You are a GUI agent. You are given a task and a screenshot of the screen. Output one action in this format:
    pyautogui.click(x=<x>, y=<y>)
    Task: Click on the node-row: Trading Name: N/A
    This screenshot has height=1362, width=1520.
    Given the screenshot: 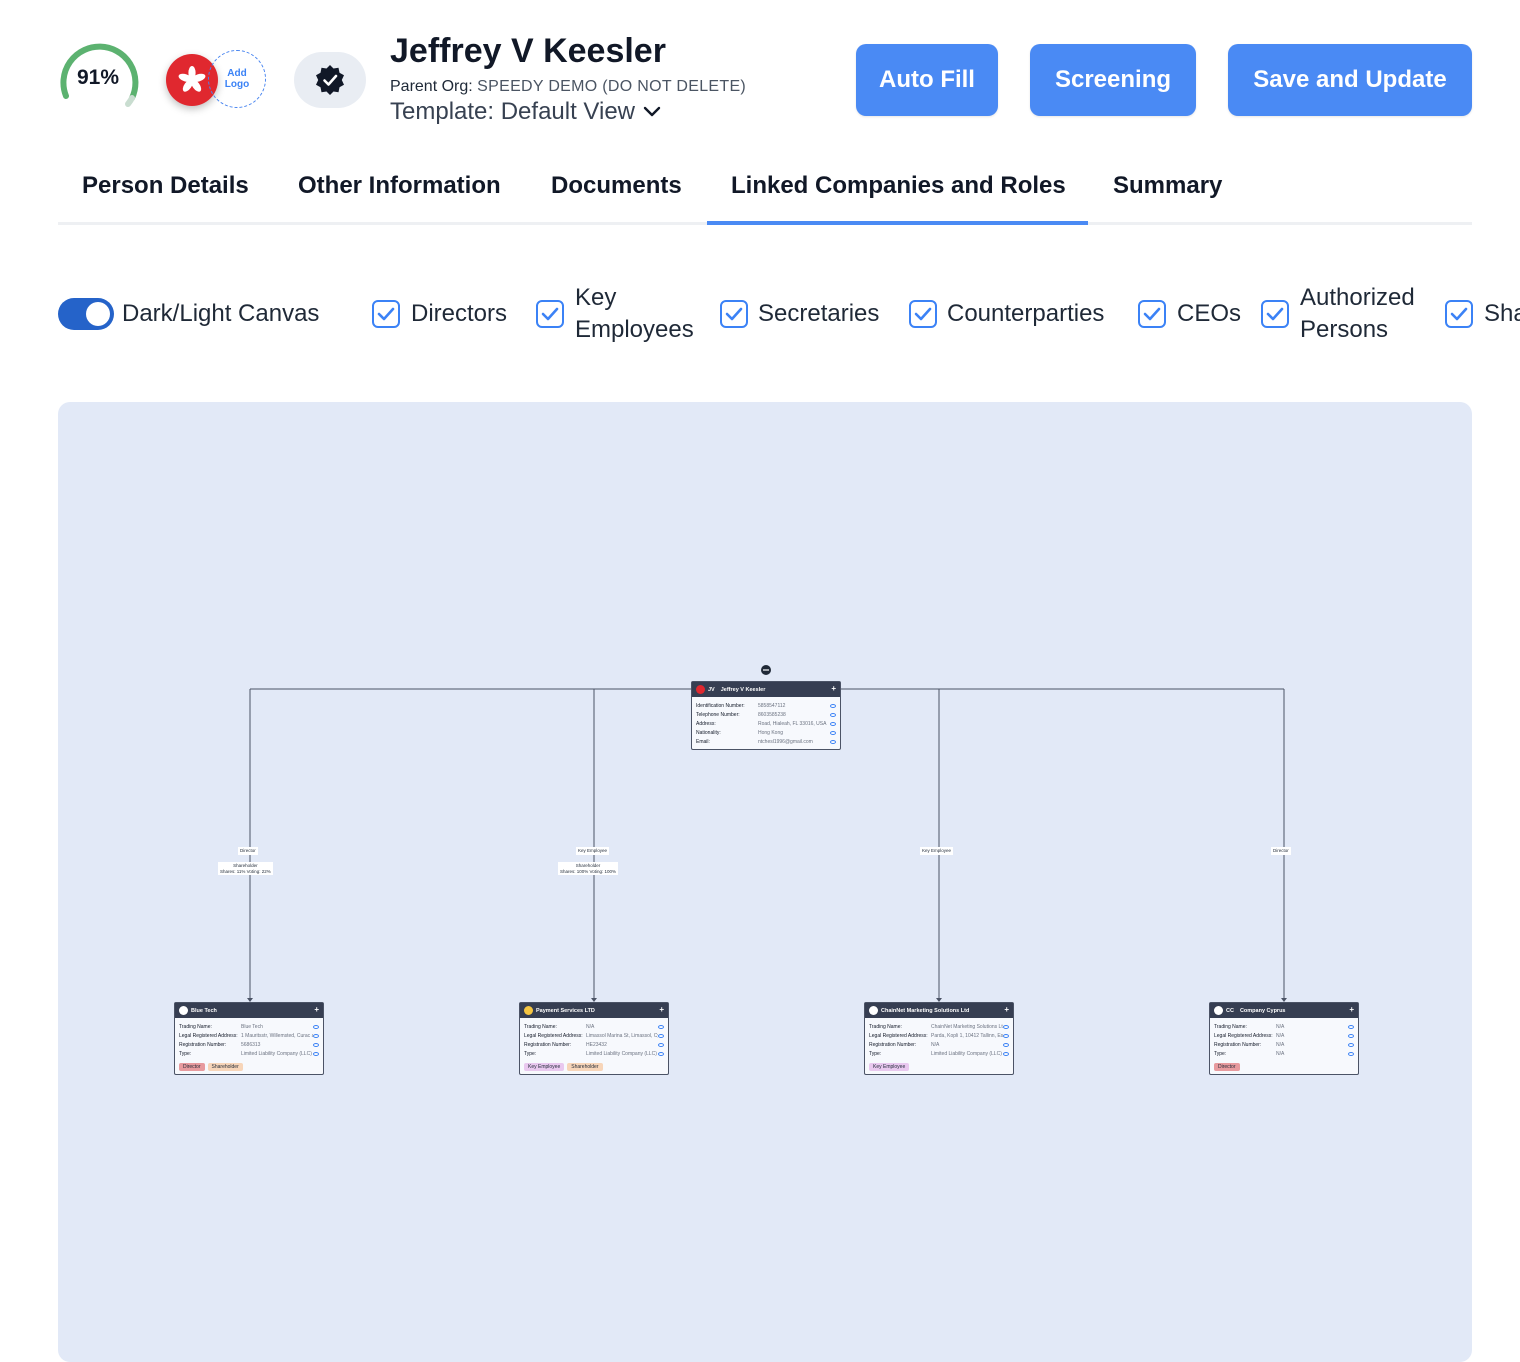 What is the action you would take?
    pyautogui.click(x=594, y=1026)
    